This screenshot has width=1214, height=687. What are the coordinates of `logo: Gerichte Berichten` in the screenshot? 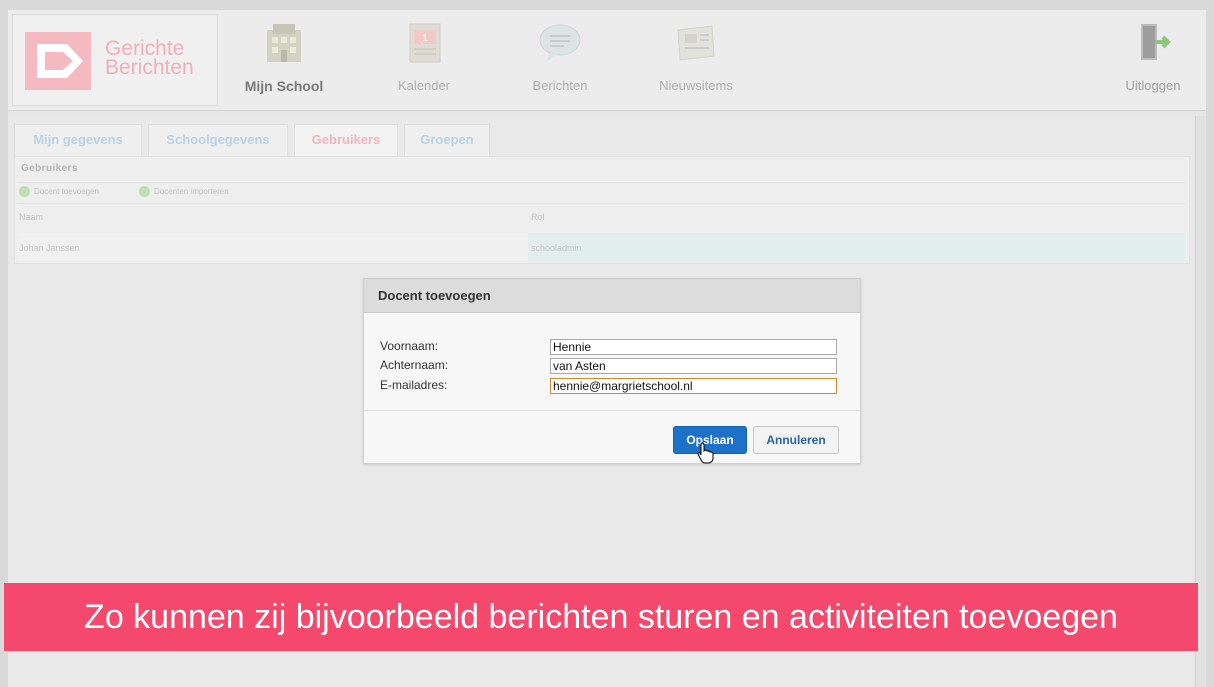 It's located at (115, 60).